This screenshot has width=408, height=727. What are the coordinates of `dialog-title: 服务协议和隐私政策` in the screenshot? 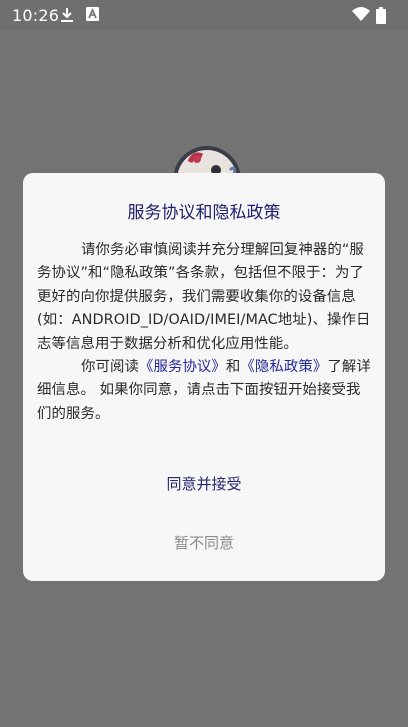 It's located at (204, 213).